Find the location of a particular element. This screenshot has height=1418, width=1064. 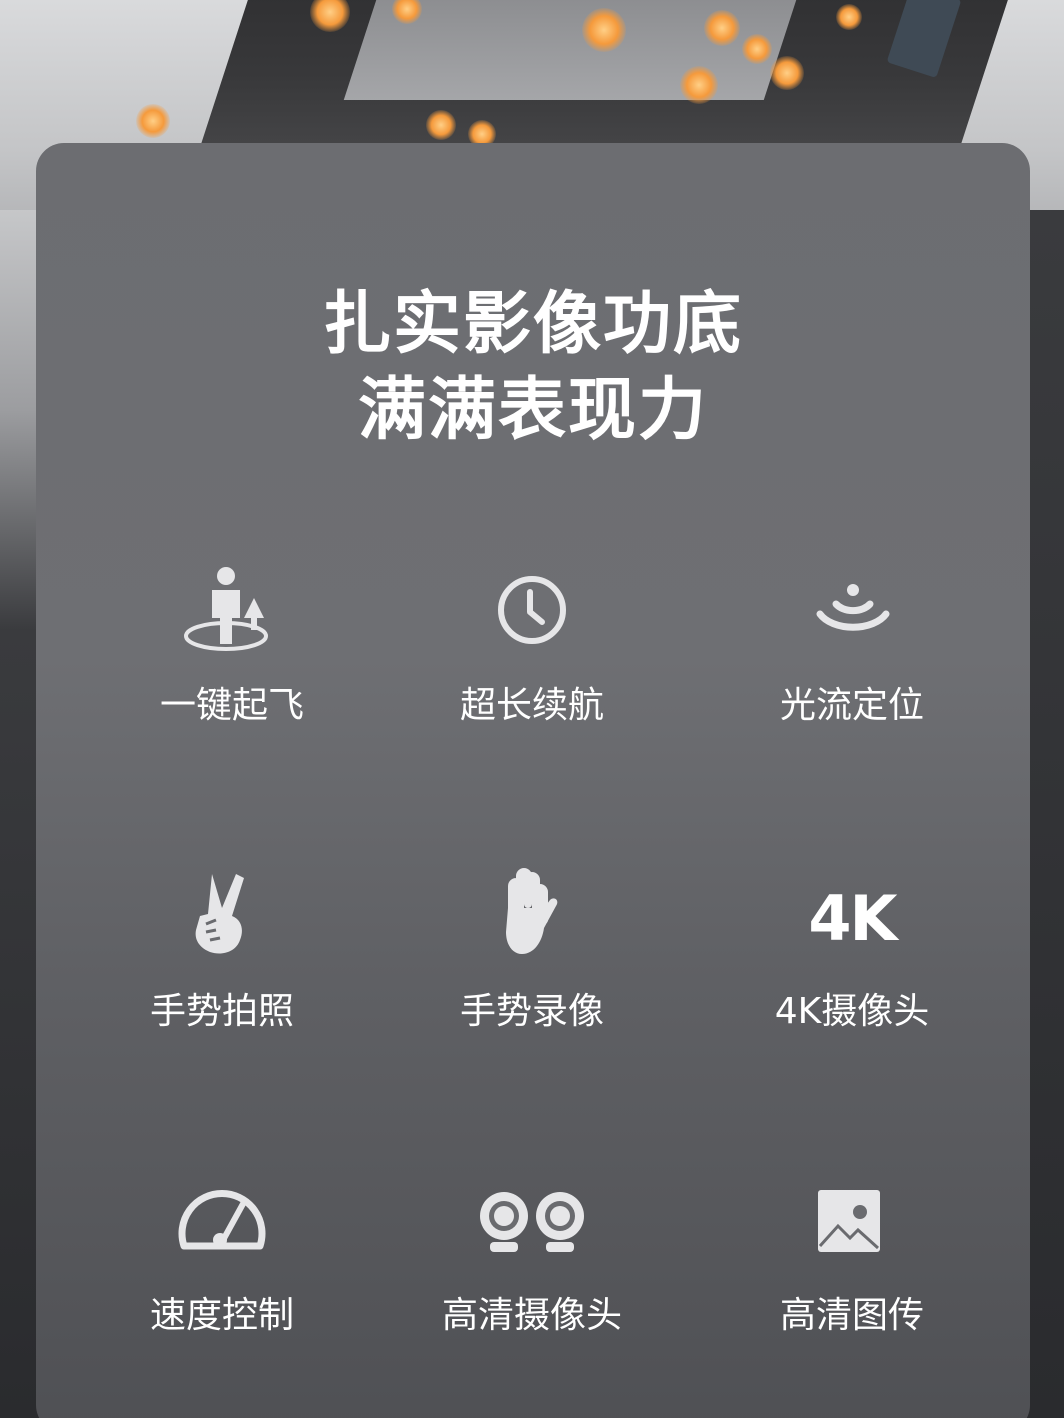

speedometer-icon is located at coordinates (222, 1222).